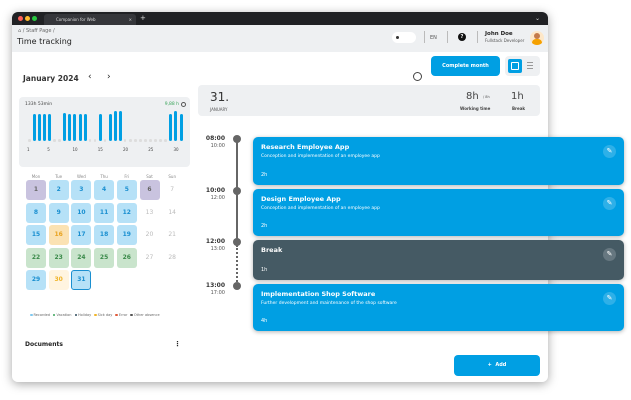  What do you see at coordinates (19, 31) in the screenshot?
I see `home-icon: ⌂` at bounding box center [19, 31].